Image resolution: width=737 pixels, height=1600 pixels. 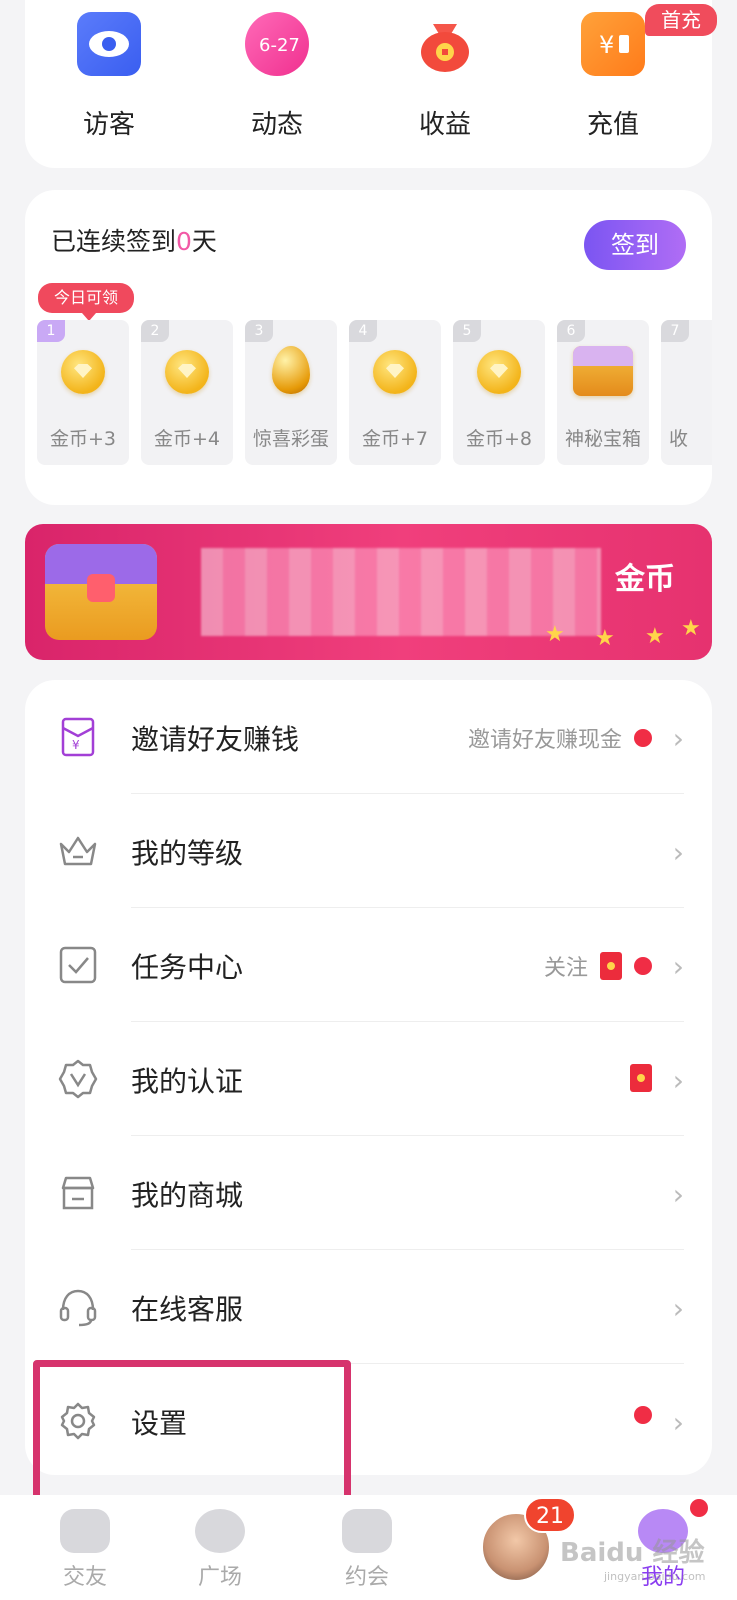 What do you see at coordinates (394, 439) in the screenshot?
I see `day-reward: 金币+7` at bounding box center [394, 439].